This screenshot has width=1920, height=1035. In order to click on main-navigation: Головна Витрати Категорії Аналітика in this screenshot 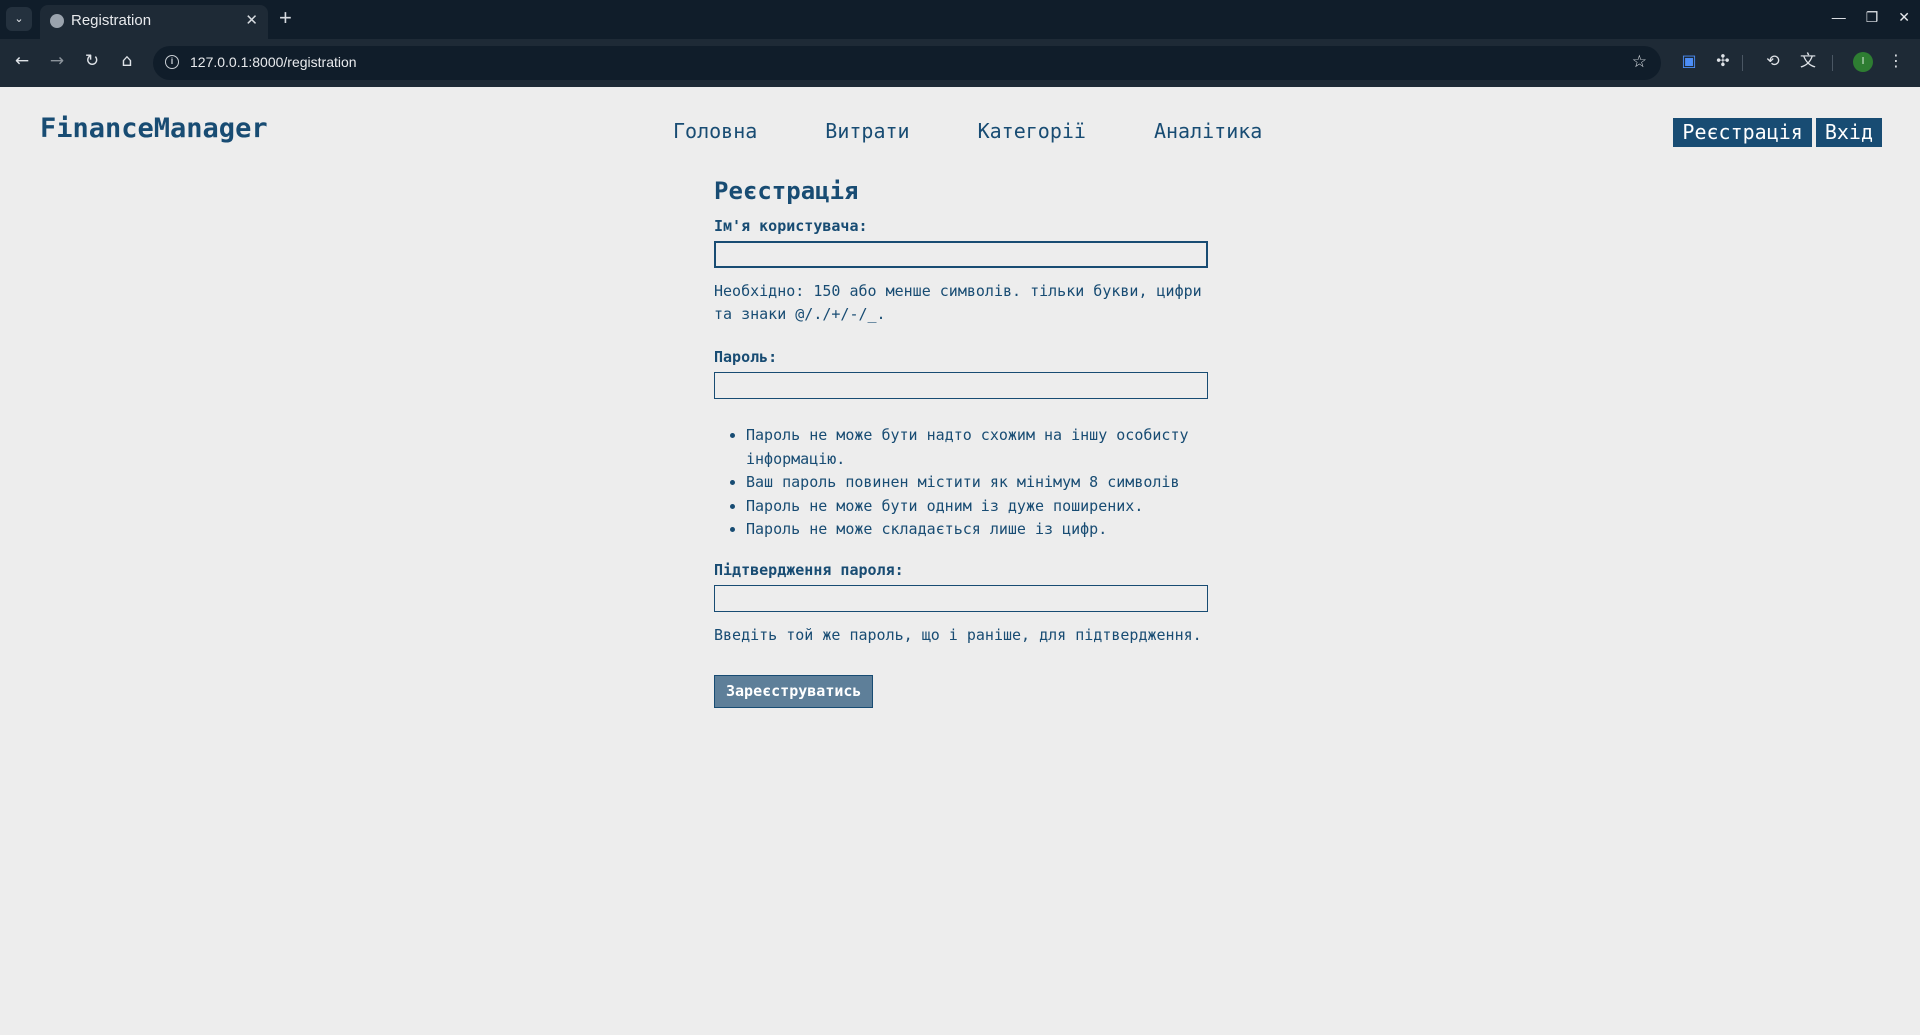, I will do `click(1001, 131)`.